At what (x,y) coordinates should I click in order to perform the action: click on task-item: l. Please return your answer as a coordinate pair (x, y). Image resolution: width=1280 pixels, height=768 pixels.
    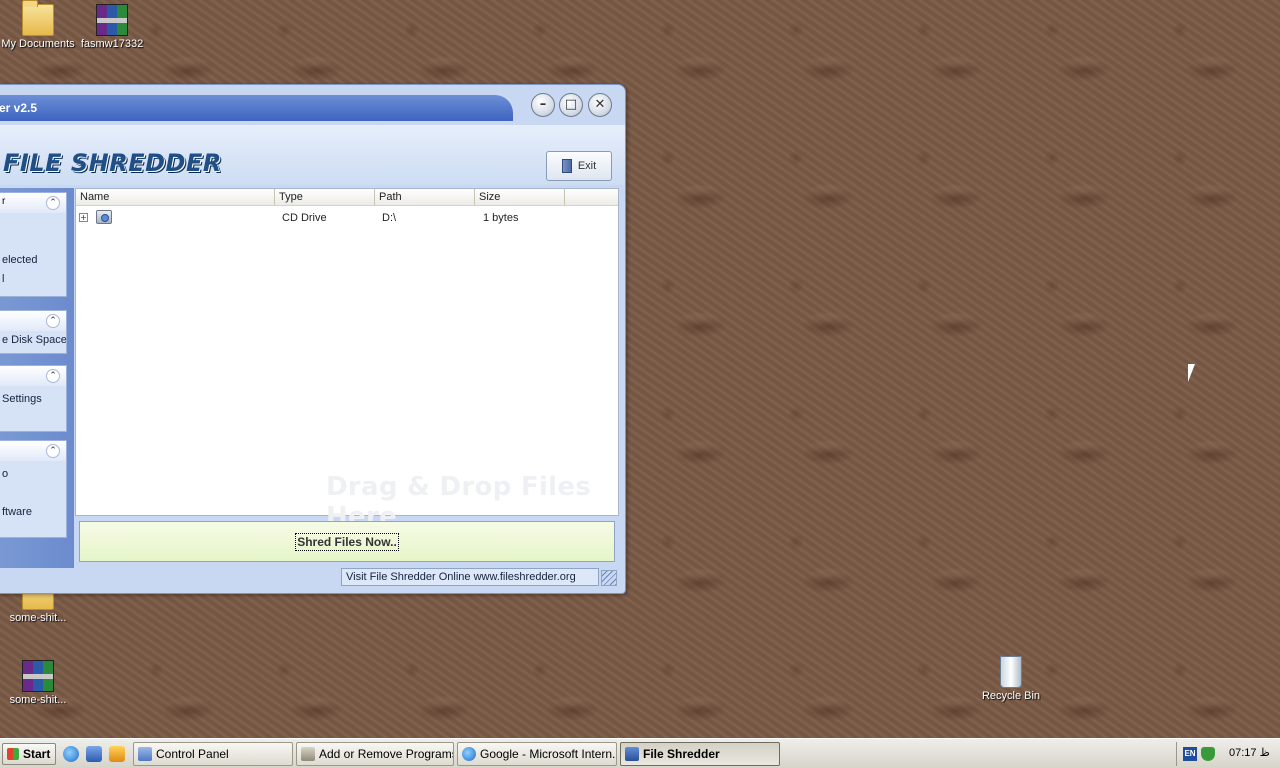
    Looking at the image, I should click on (33, 279).